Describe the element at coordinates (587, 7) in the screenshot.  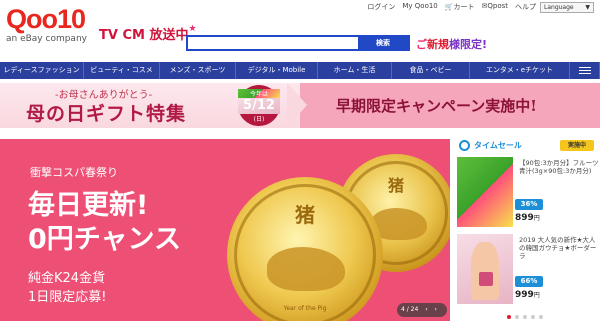
I see `chevron-down-icon: ▼` at that location.